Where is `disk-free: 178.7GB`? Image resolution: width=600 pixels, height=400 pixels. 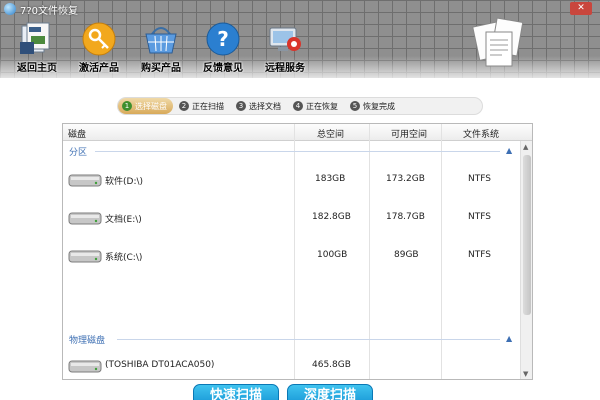
disk-free: 178.7GB is located at coordinates (405, 217).